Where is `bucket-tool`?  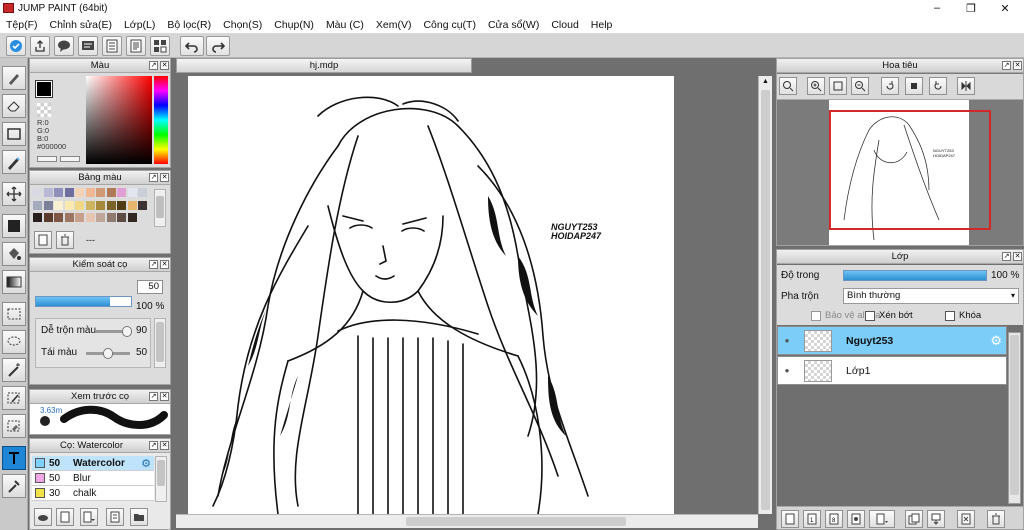 bucket-tool is located at coordinates (14, 254).